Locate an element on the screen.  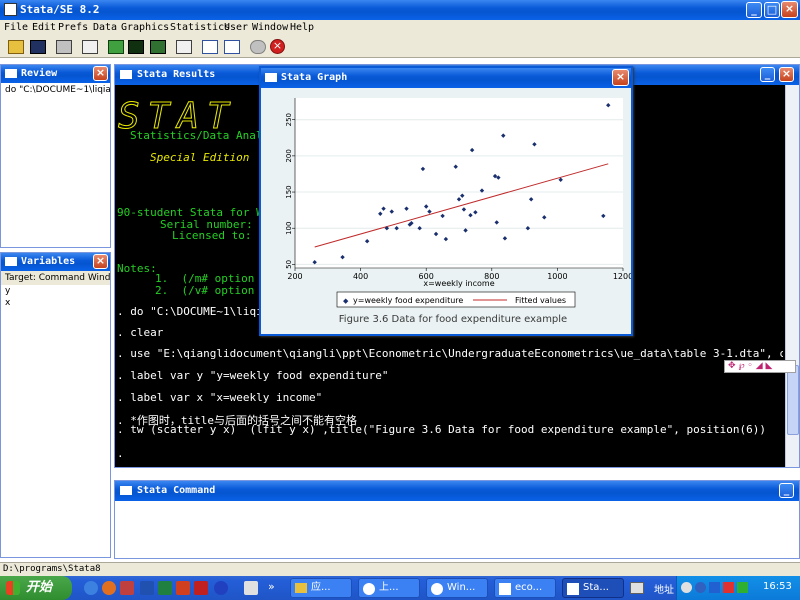
review-item: do "C:\DOCUME~1\liqiang\ is located at coordinates (55, 90).